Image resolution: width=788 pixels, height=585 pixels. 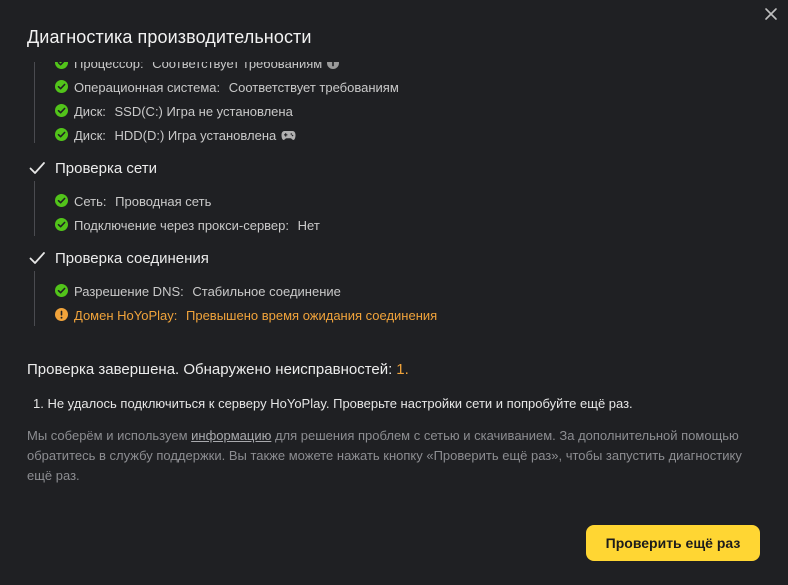 I want to click on gamepad-icon, so click(x=288, y=135).